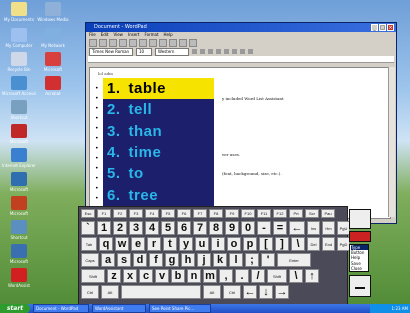  What do you see at coordinates (123, 42) in the screenshot?
I see `print-icon` at bounding box center [123, 42].